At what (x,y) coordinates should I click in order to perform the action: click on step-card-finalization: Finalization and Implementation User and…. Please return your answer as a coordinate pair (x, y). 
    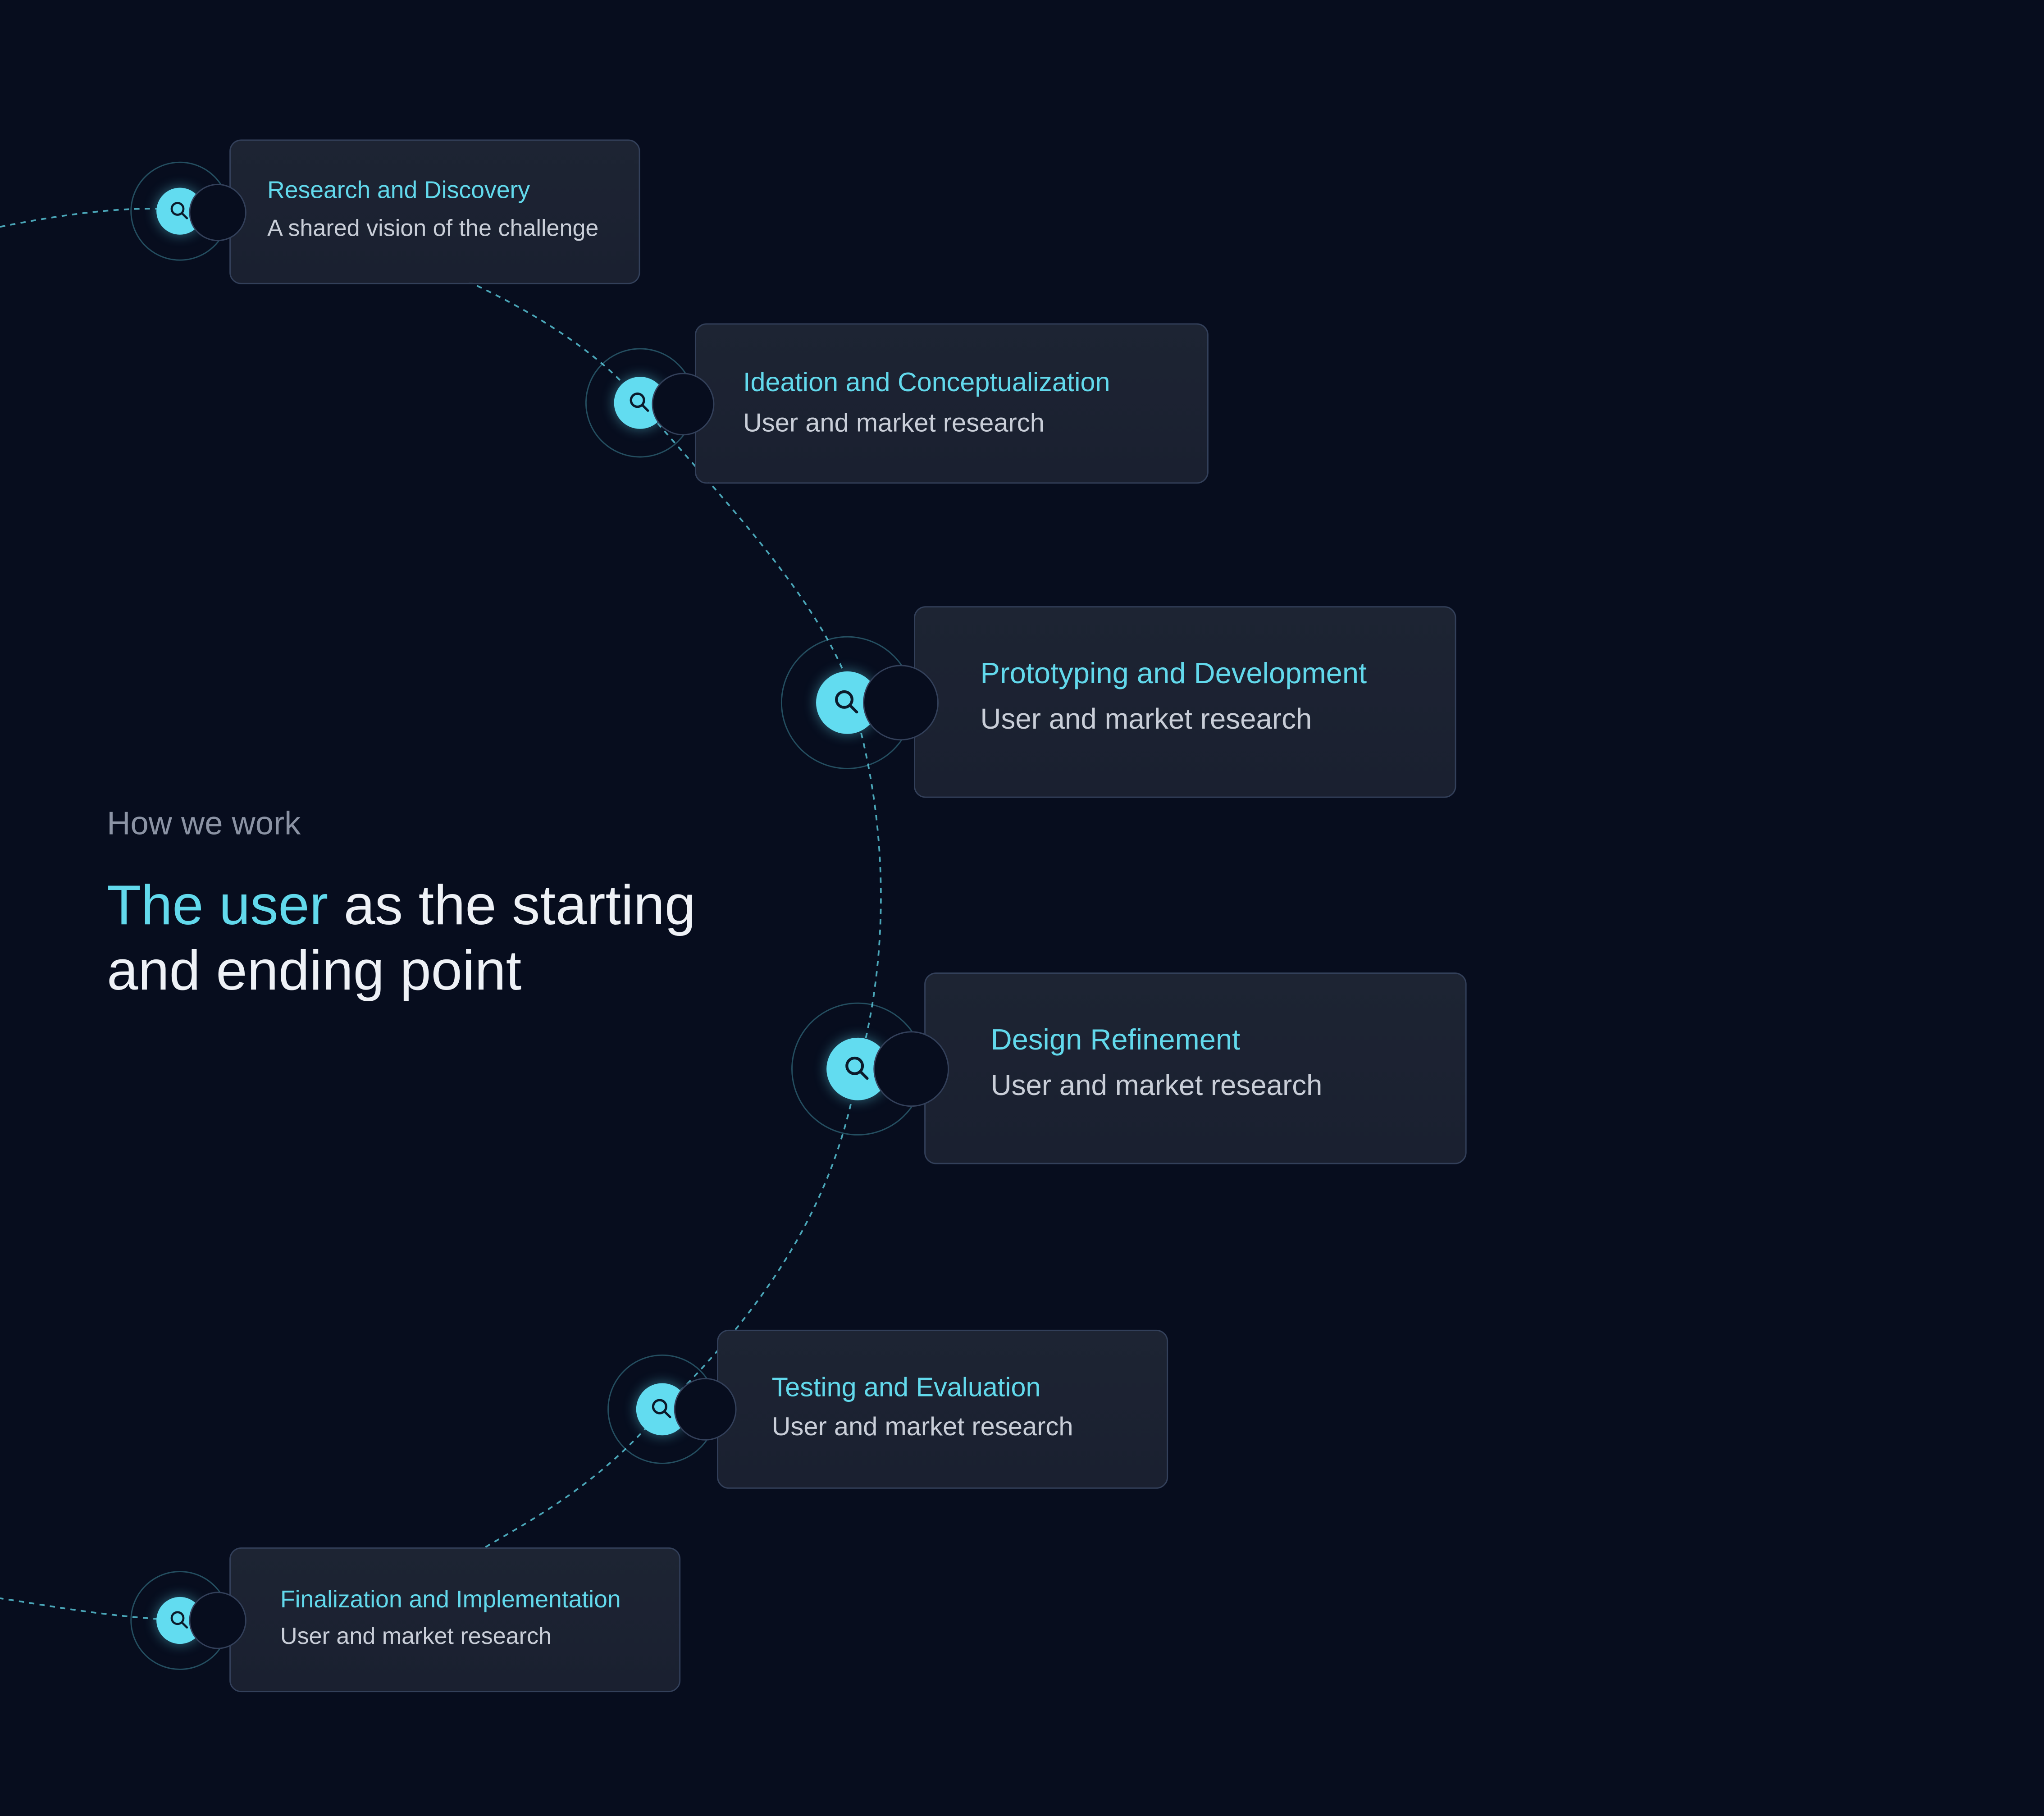
    Looking at the image, I should click on (435, 1620).